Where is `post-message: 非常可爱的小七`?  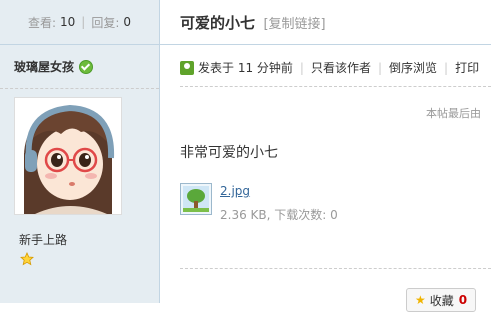
post-message: 非常可爱的小七 is located at coordinates (229, 153).